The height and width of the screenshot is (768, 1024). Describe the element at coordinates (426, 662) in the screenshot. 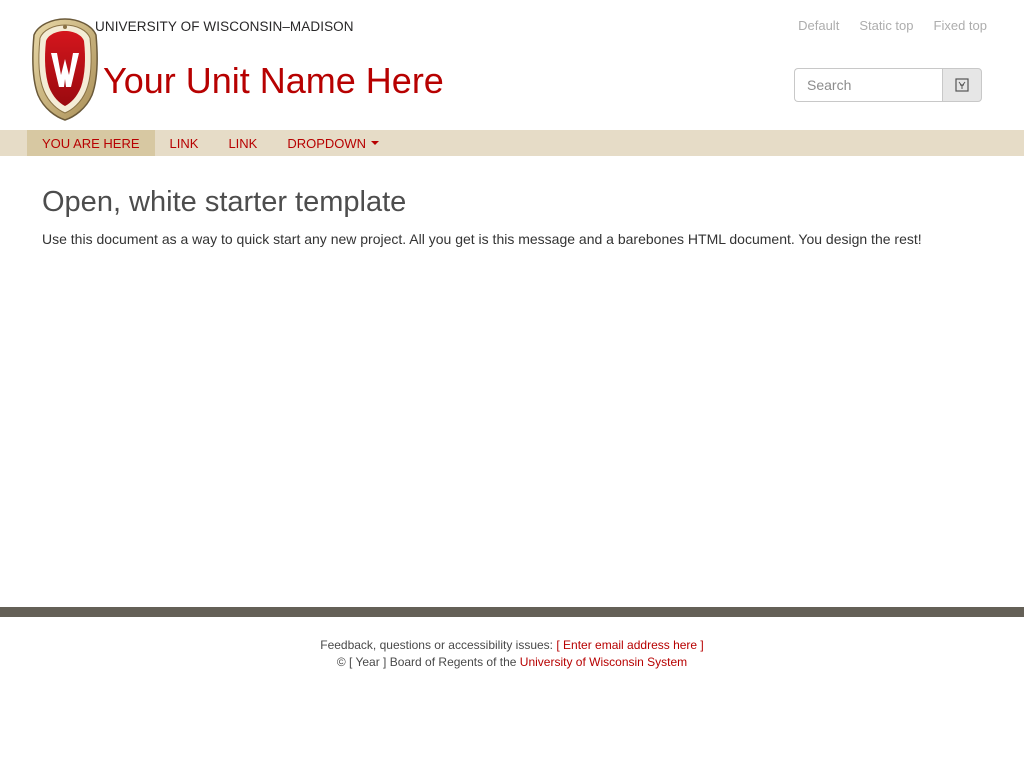

I see `footer-copyright-text: © [ Year ] Board of Regents of the` at that location.